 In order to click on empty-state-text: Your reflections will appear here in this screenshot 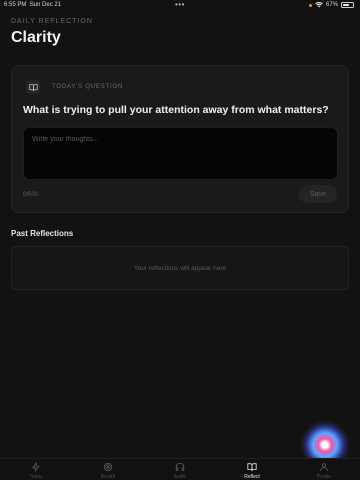, I will do `click(180, 268)`.